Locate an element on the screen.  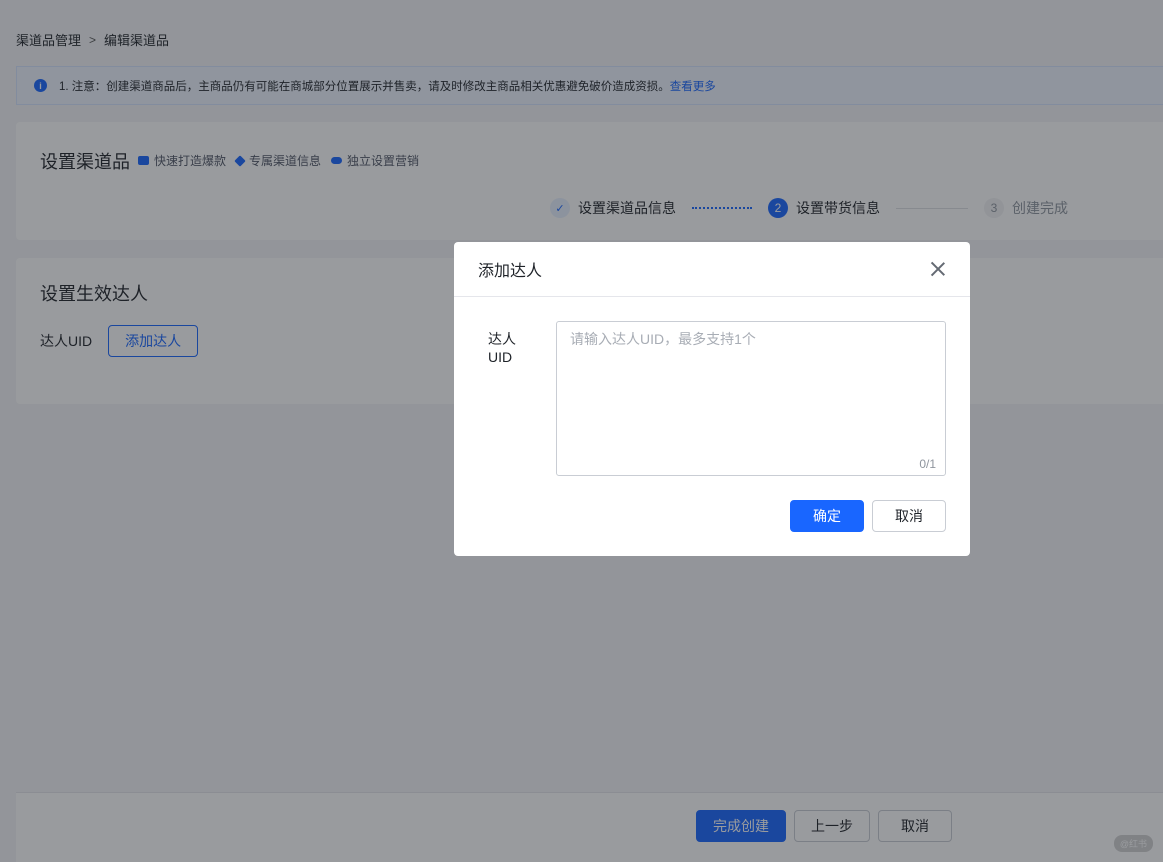
uid-form-row: 达人UID 0/1 is located at coordinates (717, 398).